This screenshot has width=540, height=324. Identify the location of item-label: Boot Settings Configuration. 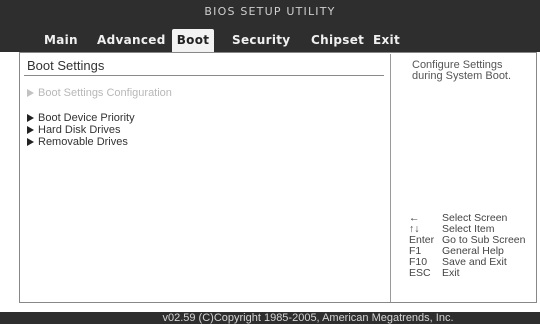
(105, 93).